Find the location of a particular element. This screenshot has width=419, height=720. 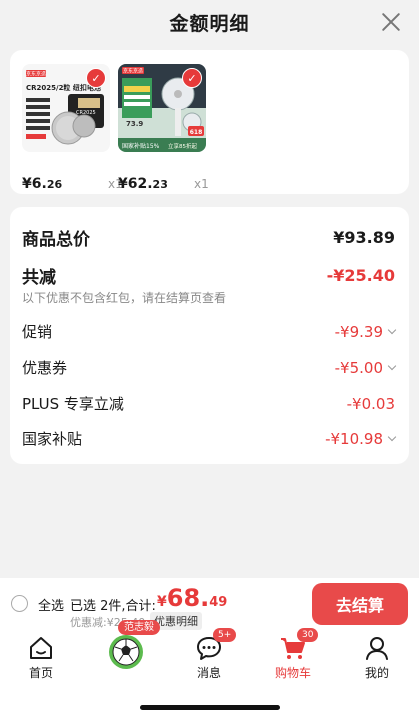

discount-value: -¥10.98 is located at coordinates (361, 439).